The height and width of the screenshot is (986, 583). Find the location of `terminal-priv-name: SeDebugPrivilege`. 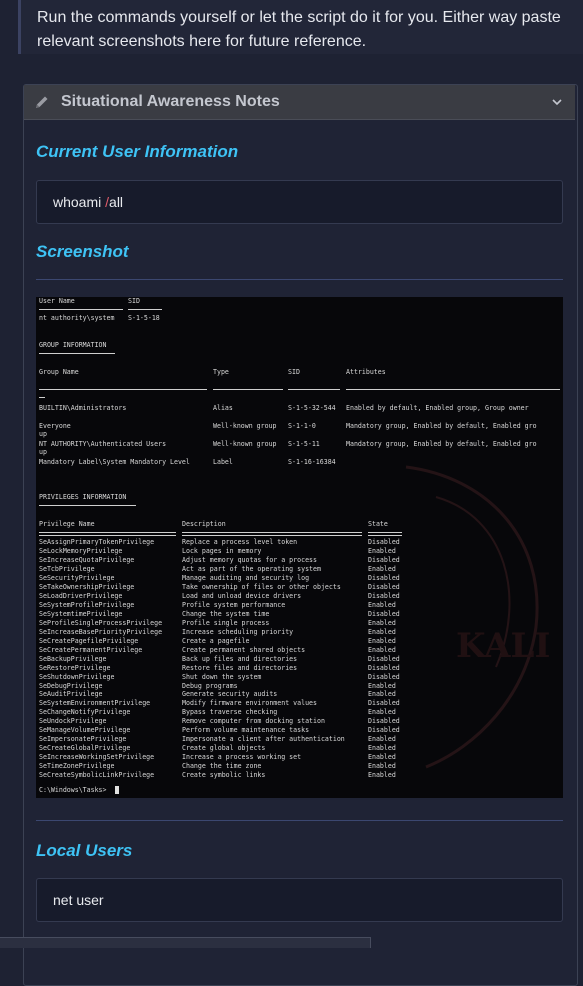

terminal-priv-name: SeDebugPrivilege is located at coordinates (71, 685).